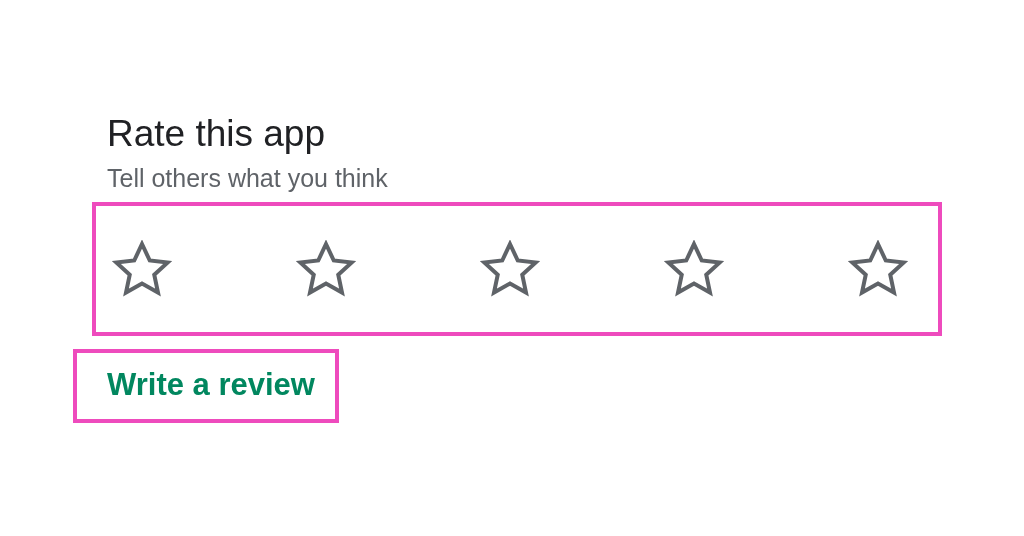 The height and width of the screenshot is (536, 1024). I want to click on section-subtitle: Tell others what you think, so click(248, 178).